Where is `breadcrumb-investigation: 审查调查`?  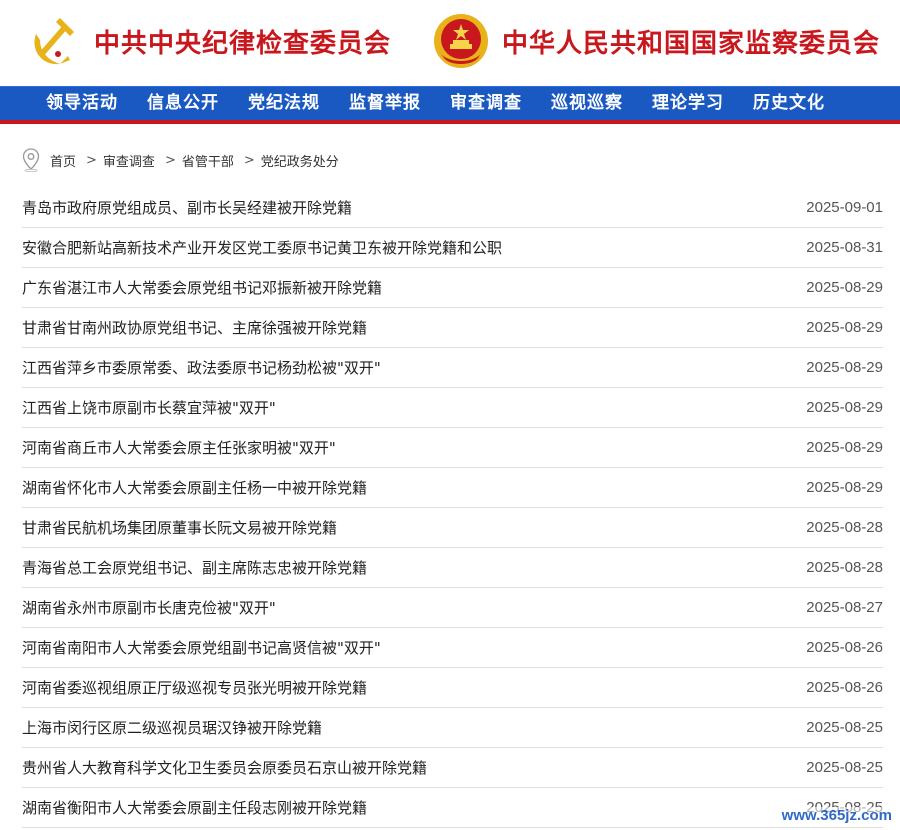
breadcrumb-investigation: 审查调查 is located at coordinates (129, 160).